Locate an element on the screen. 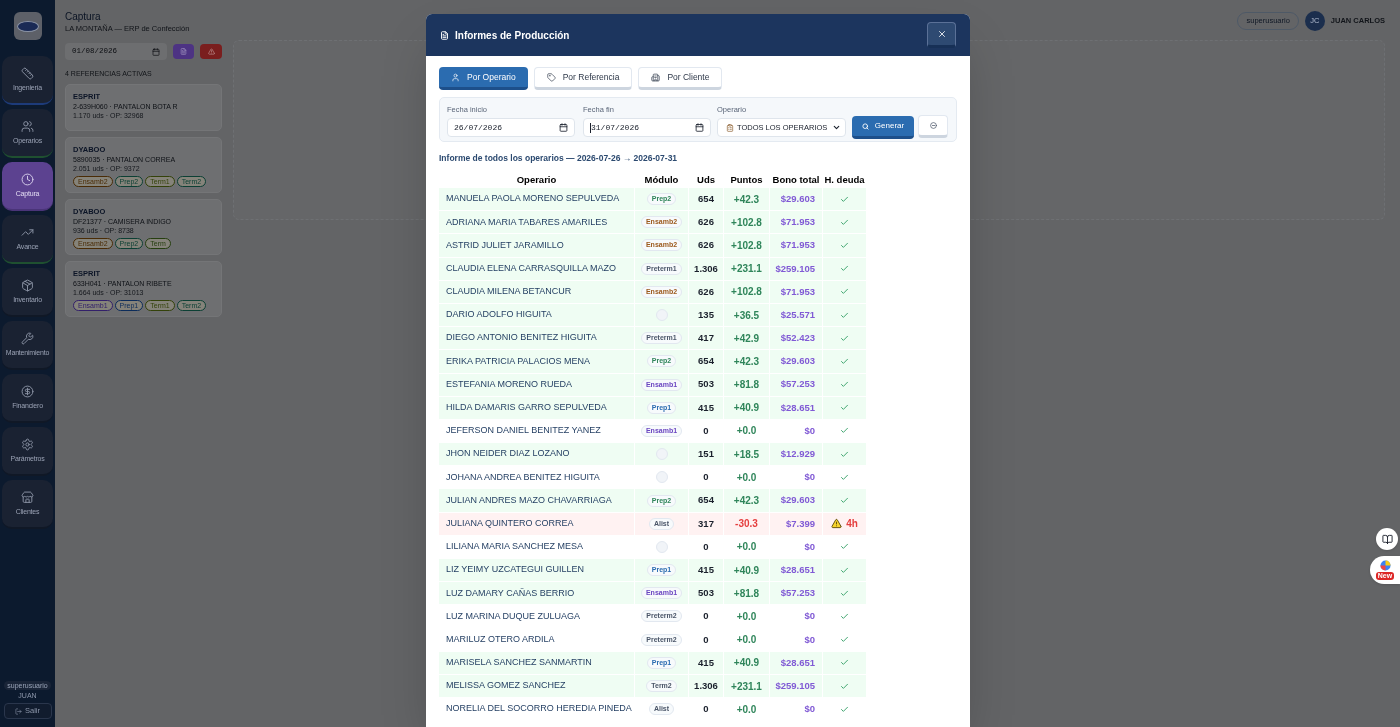 The image size is (1400, 727). points-cell: +42.9 is located at coordinates (746, 338).